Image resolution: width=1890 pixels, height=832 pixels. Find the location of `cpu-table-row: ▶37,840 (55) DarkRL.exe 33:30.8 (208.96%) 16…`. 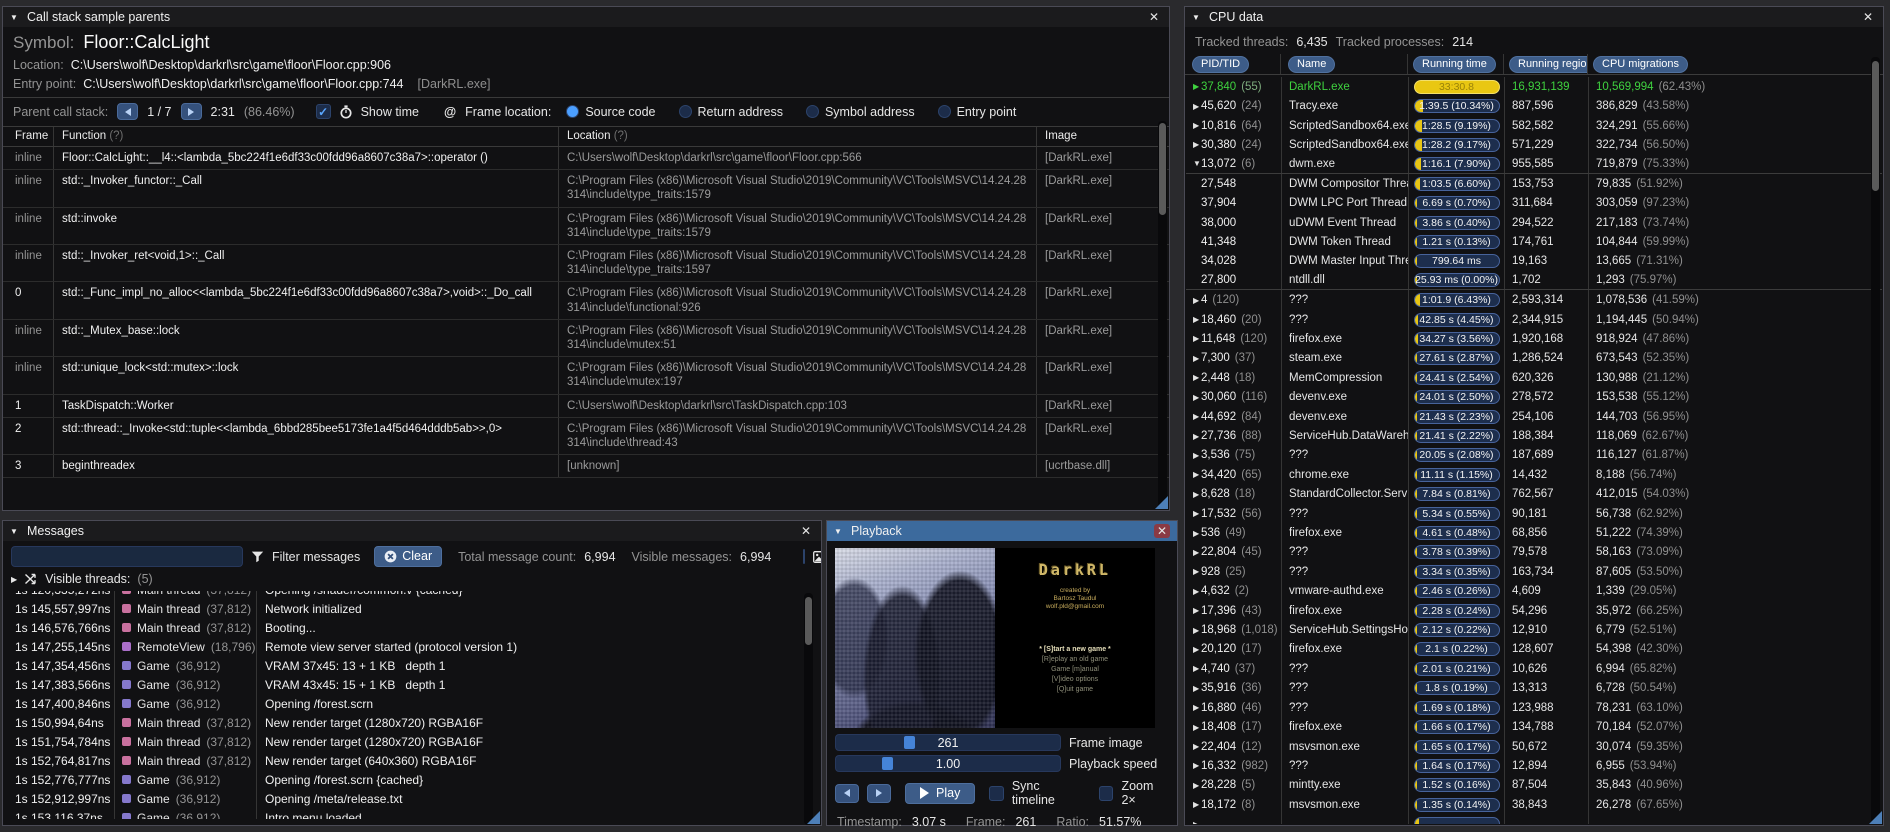

cpu-table-row: ▶37,840 (55) DarkRL.exe 33:30.8 (208.96%) 16… is located at coordinates (1534, 87).